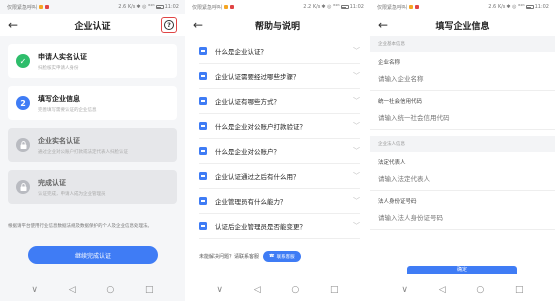 The image size is (556, 301). Describe the element at coordinates (80, 226) in the screenshot. I see `privacy-notice: 根据请平台使用行业信息数据法规及数据保护的个人及企业信息处理法。` at that location.